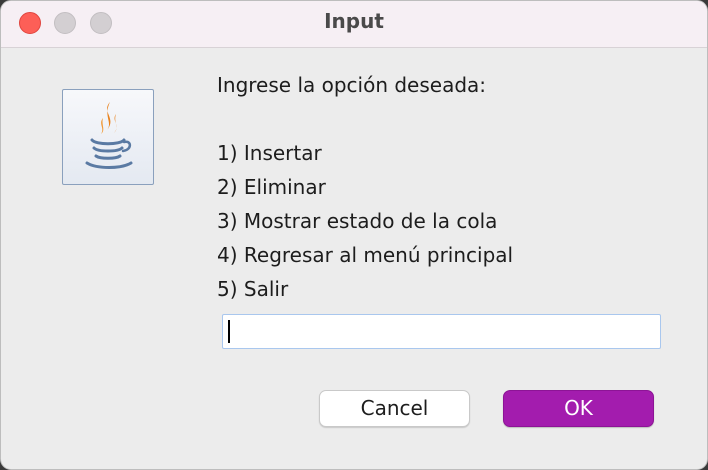  I want to click on option-salir: 5) Salir, so click(253, 289).